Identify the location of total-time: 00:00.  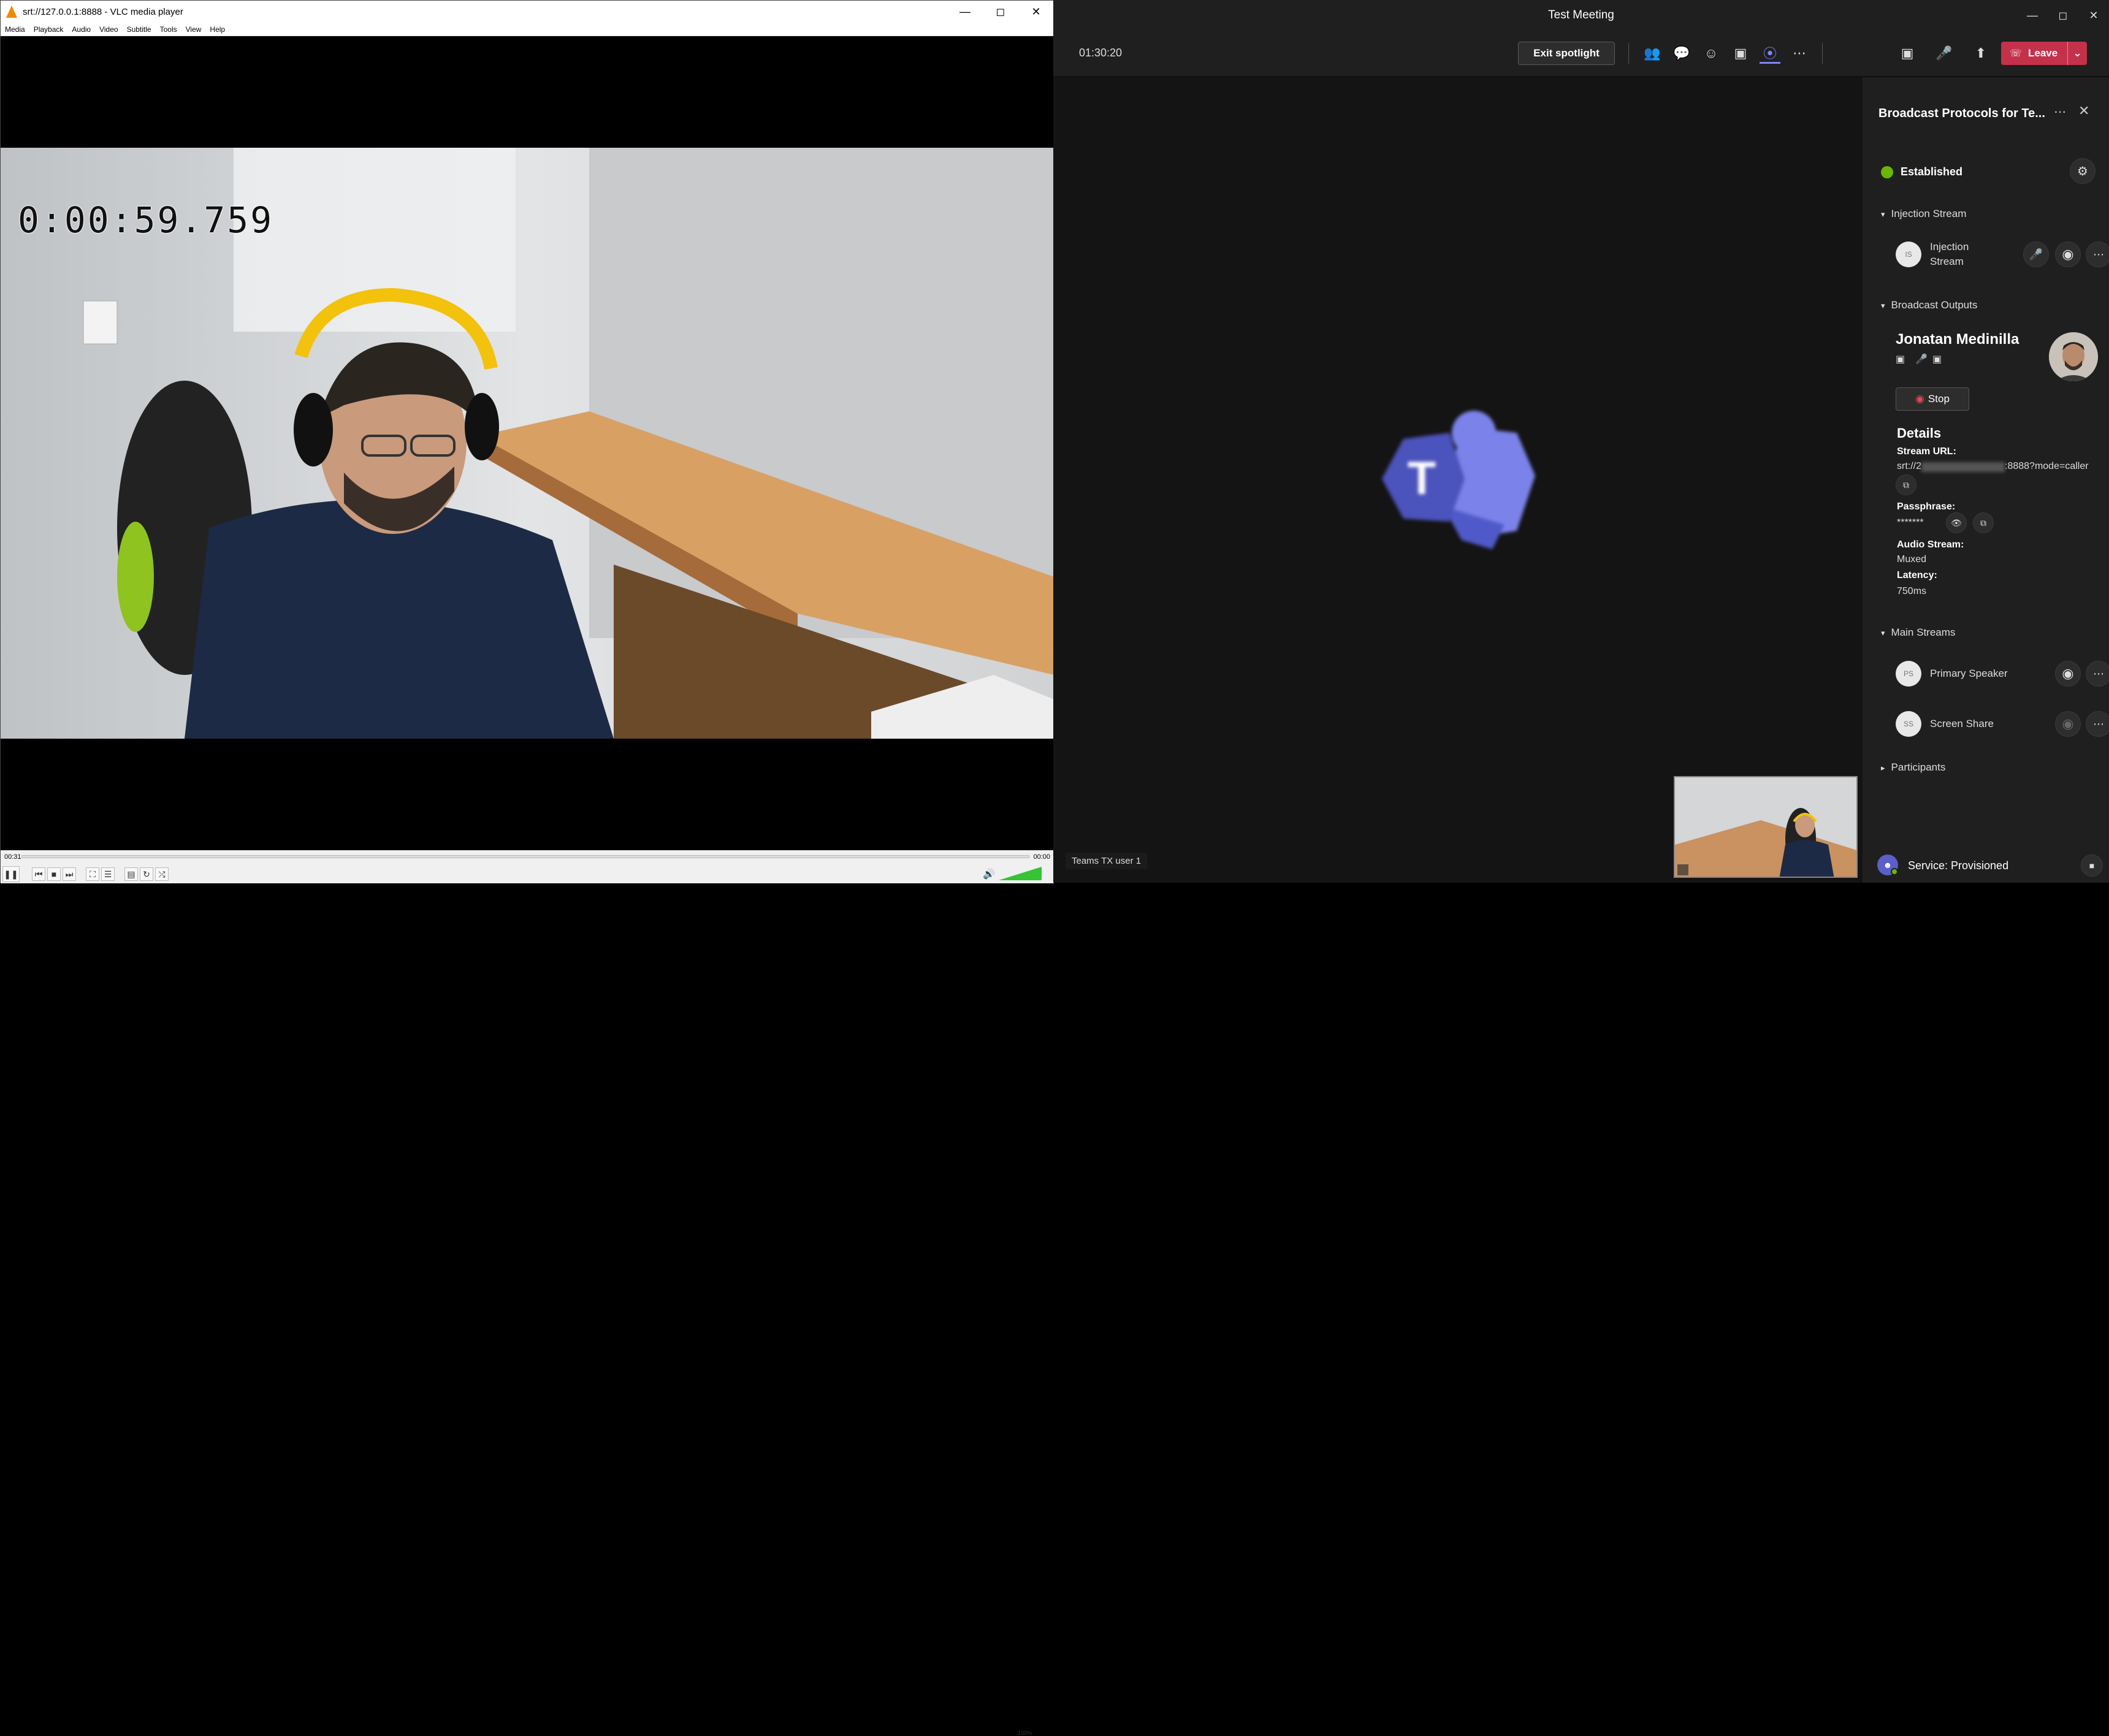
(1041, 857).